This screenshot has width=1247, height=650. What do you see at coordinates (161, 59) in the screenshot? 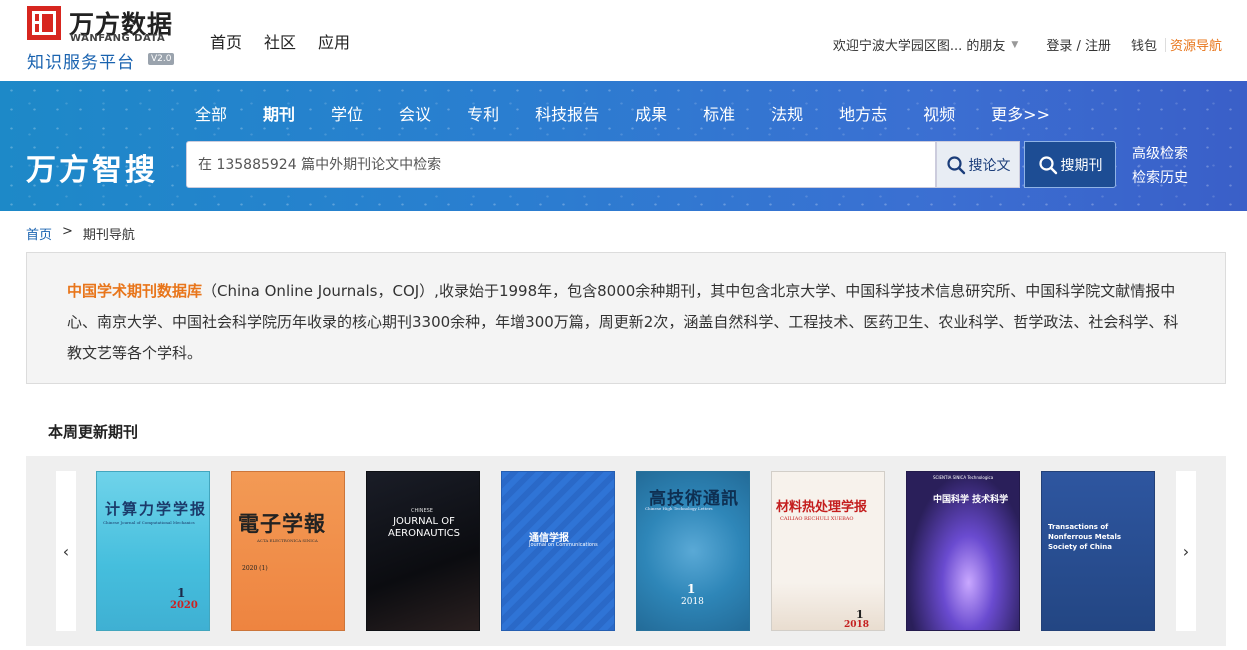
I see `version-badge: V2.0` at bounding box center [161, 59].